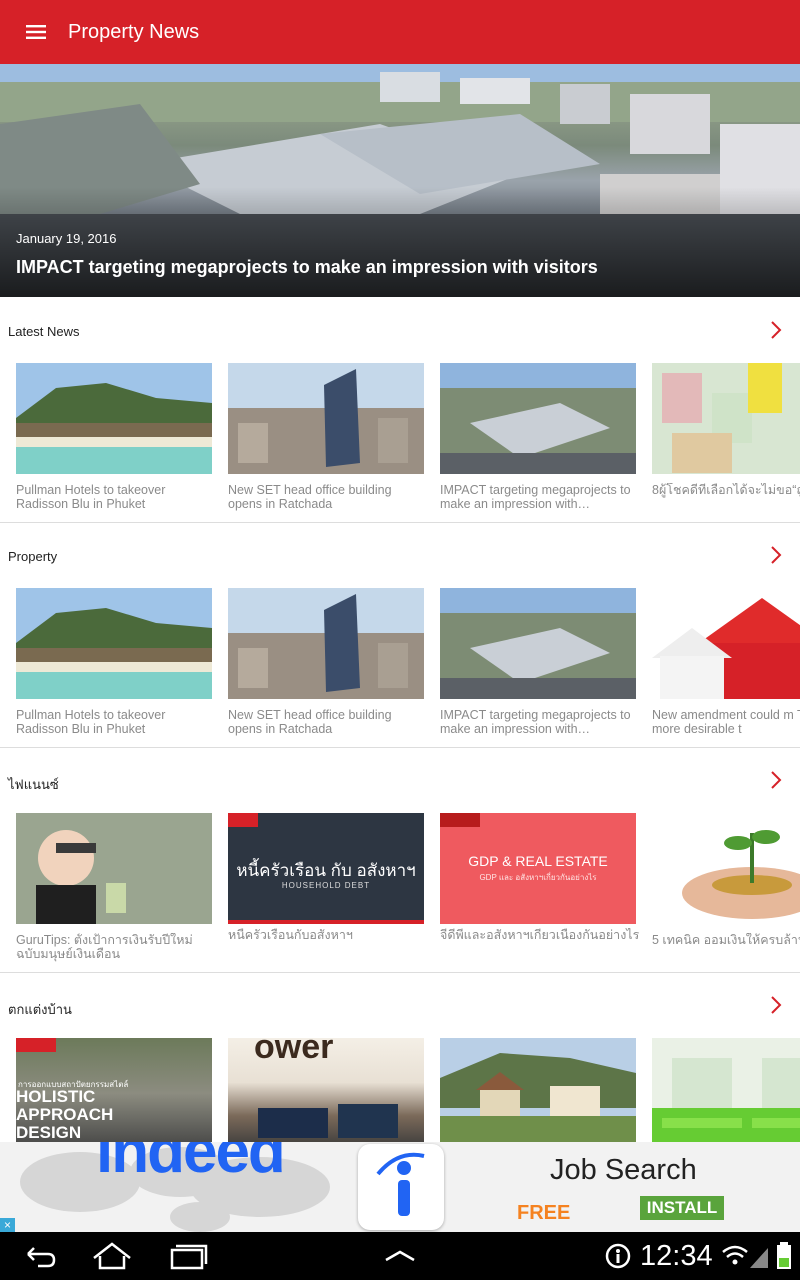 The height and width of the screenshot is (1280, 800). I want to click on app-title: Property News, so click(134, 31).